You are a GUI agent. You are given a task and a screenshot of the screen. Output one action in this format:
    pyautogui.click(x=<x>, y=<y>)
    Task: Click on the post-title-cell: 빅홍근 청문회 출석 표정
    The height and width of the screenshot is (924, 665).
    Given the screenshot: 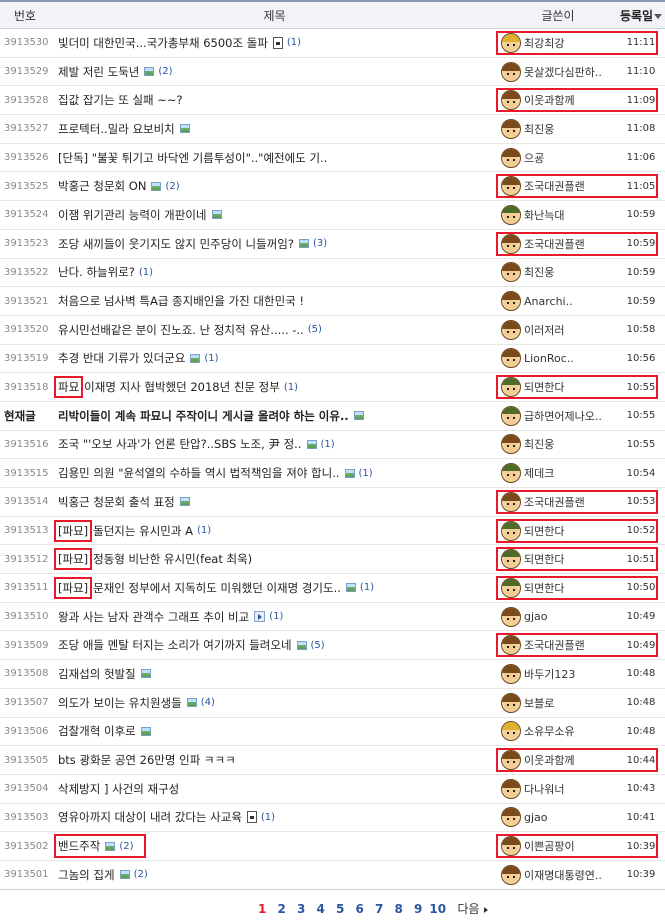 What is the action you would take?
    pyautogui.click(x=276, y=502)
    